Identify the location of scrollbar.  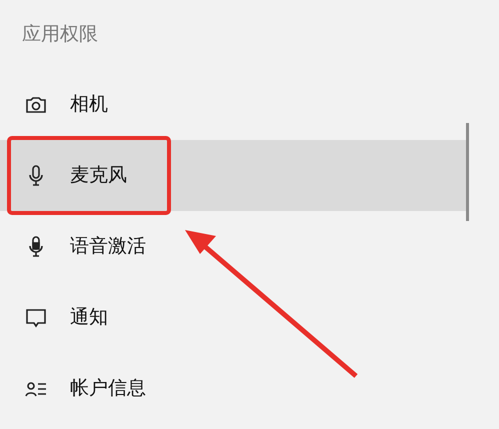
(467, 172).